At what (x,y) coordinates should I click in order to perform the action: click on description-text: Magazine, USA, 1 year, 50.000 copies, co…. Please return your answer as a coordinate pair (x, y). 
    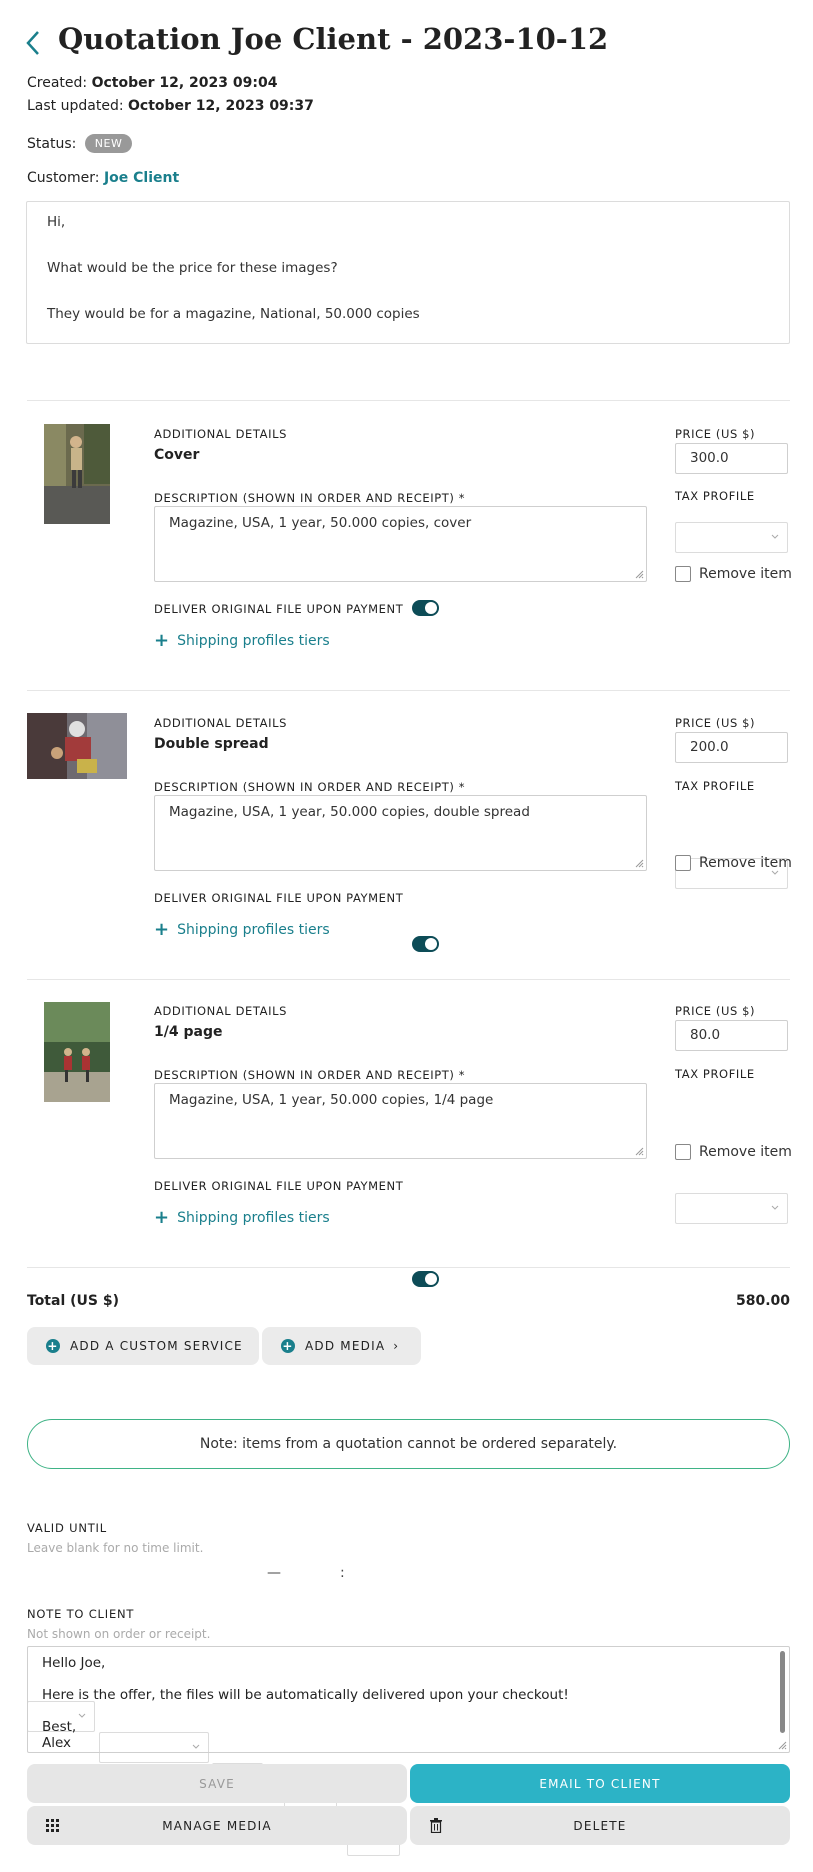
    Looking at the image, I should click on (320, 523).